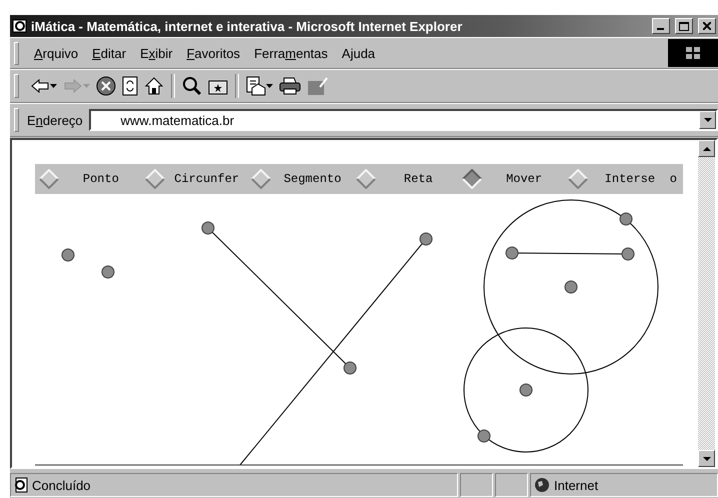  I want to click on up-arrow-icon, so click(706, 148).